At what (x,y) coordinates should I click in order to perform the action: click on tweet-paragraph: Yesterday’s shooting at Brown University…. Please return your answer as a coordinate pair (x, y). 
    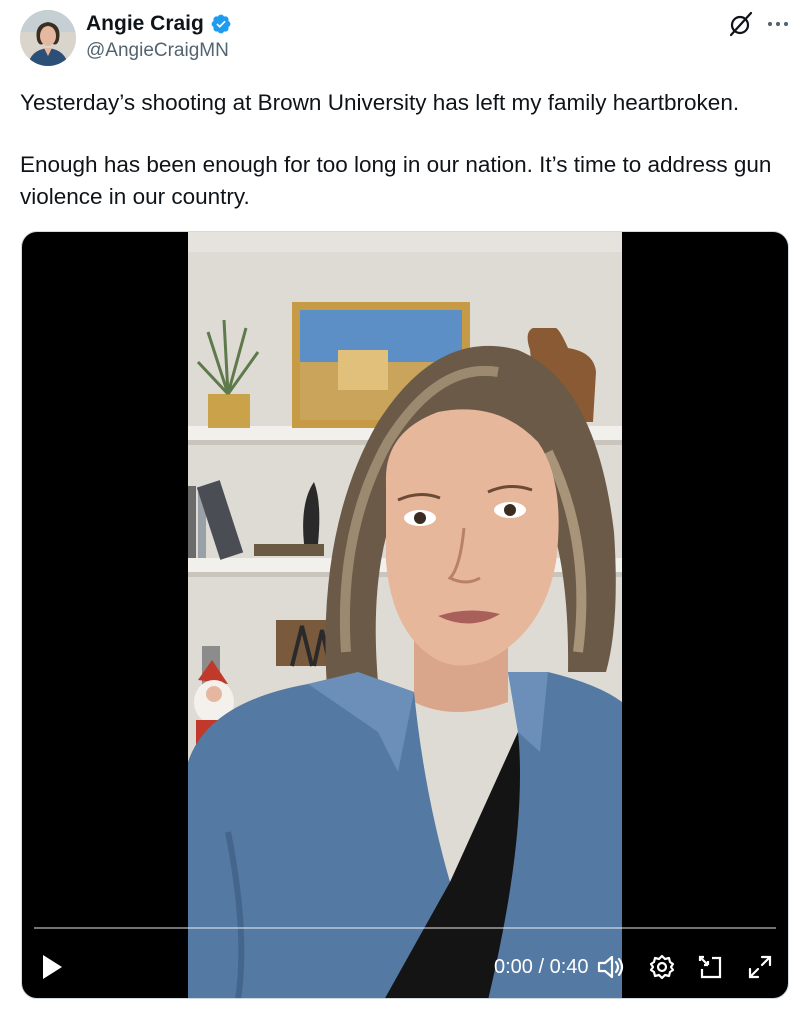
    Looking at the image, I should click on (380, 102).